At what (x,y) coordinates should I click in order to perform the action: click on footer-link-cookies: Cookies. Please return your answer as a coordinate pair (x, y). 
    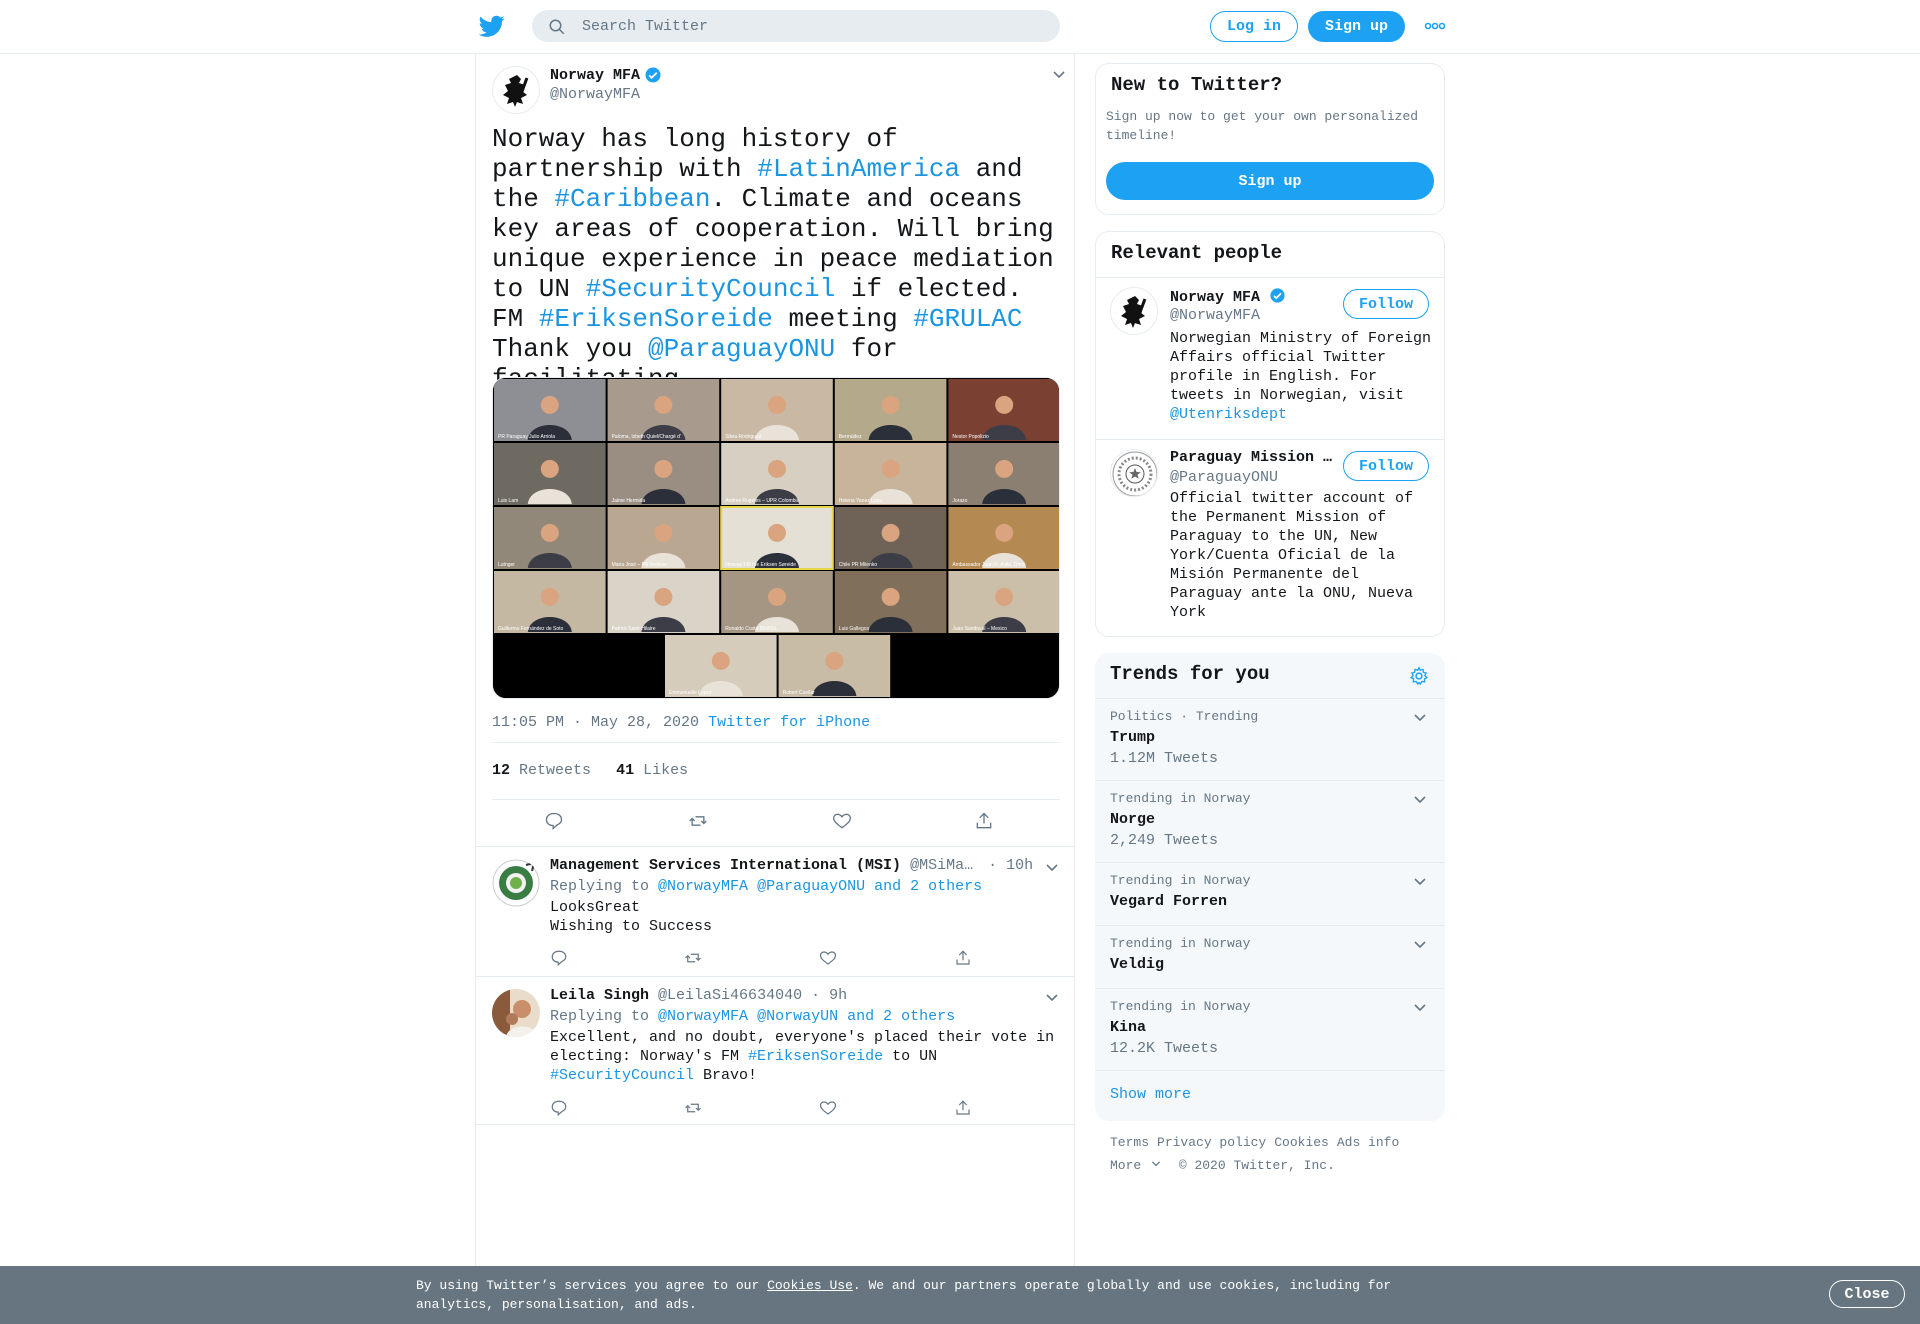
    Looking at the image, I should click on (1301, 1142).